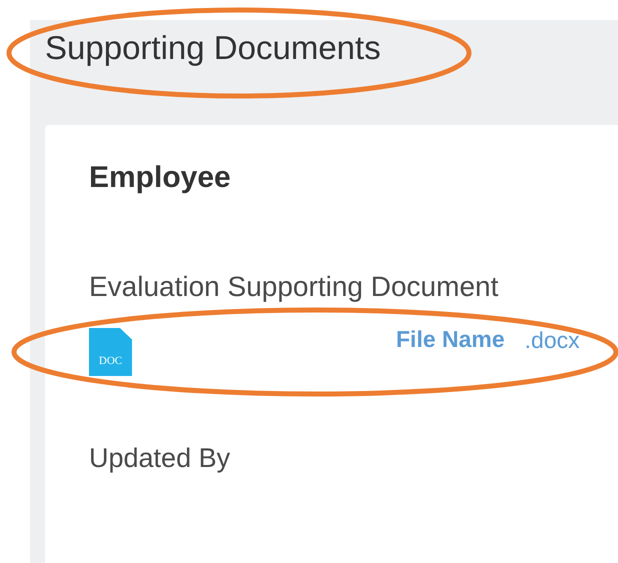 The height and width of the screenshot is (563, 618). I want to click on file-name-link: File Name, so click(450, 339).